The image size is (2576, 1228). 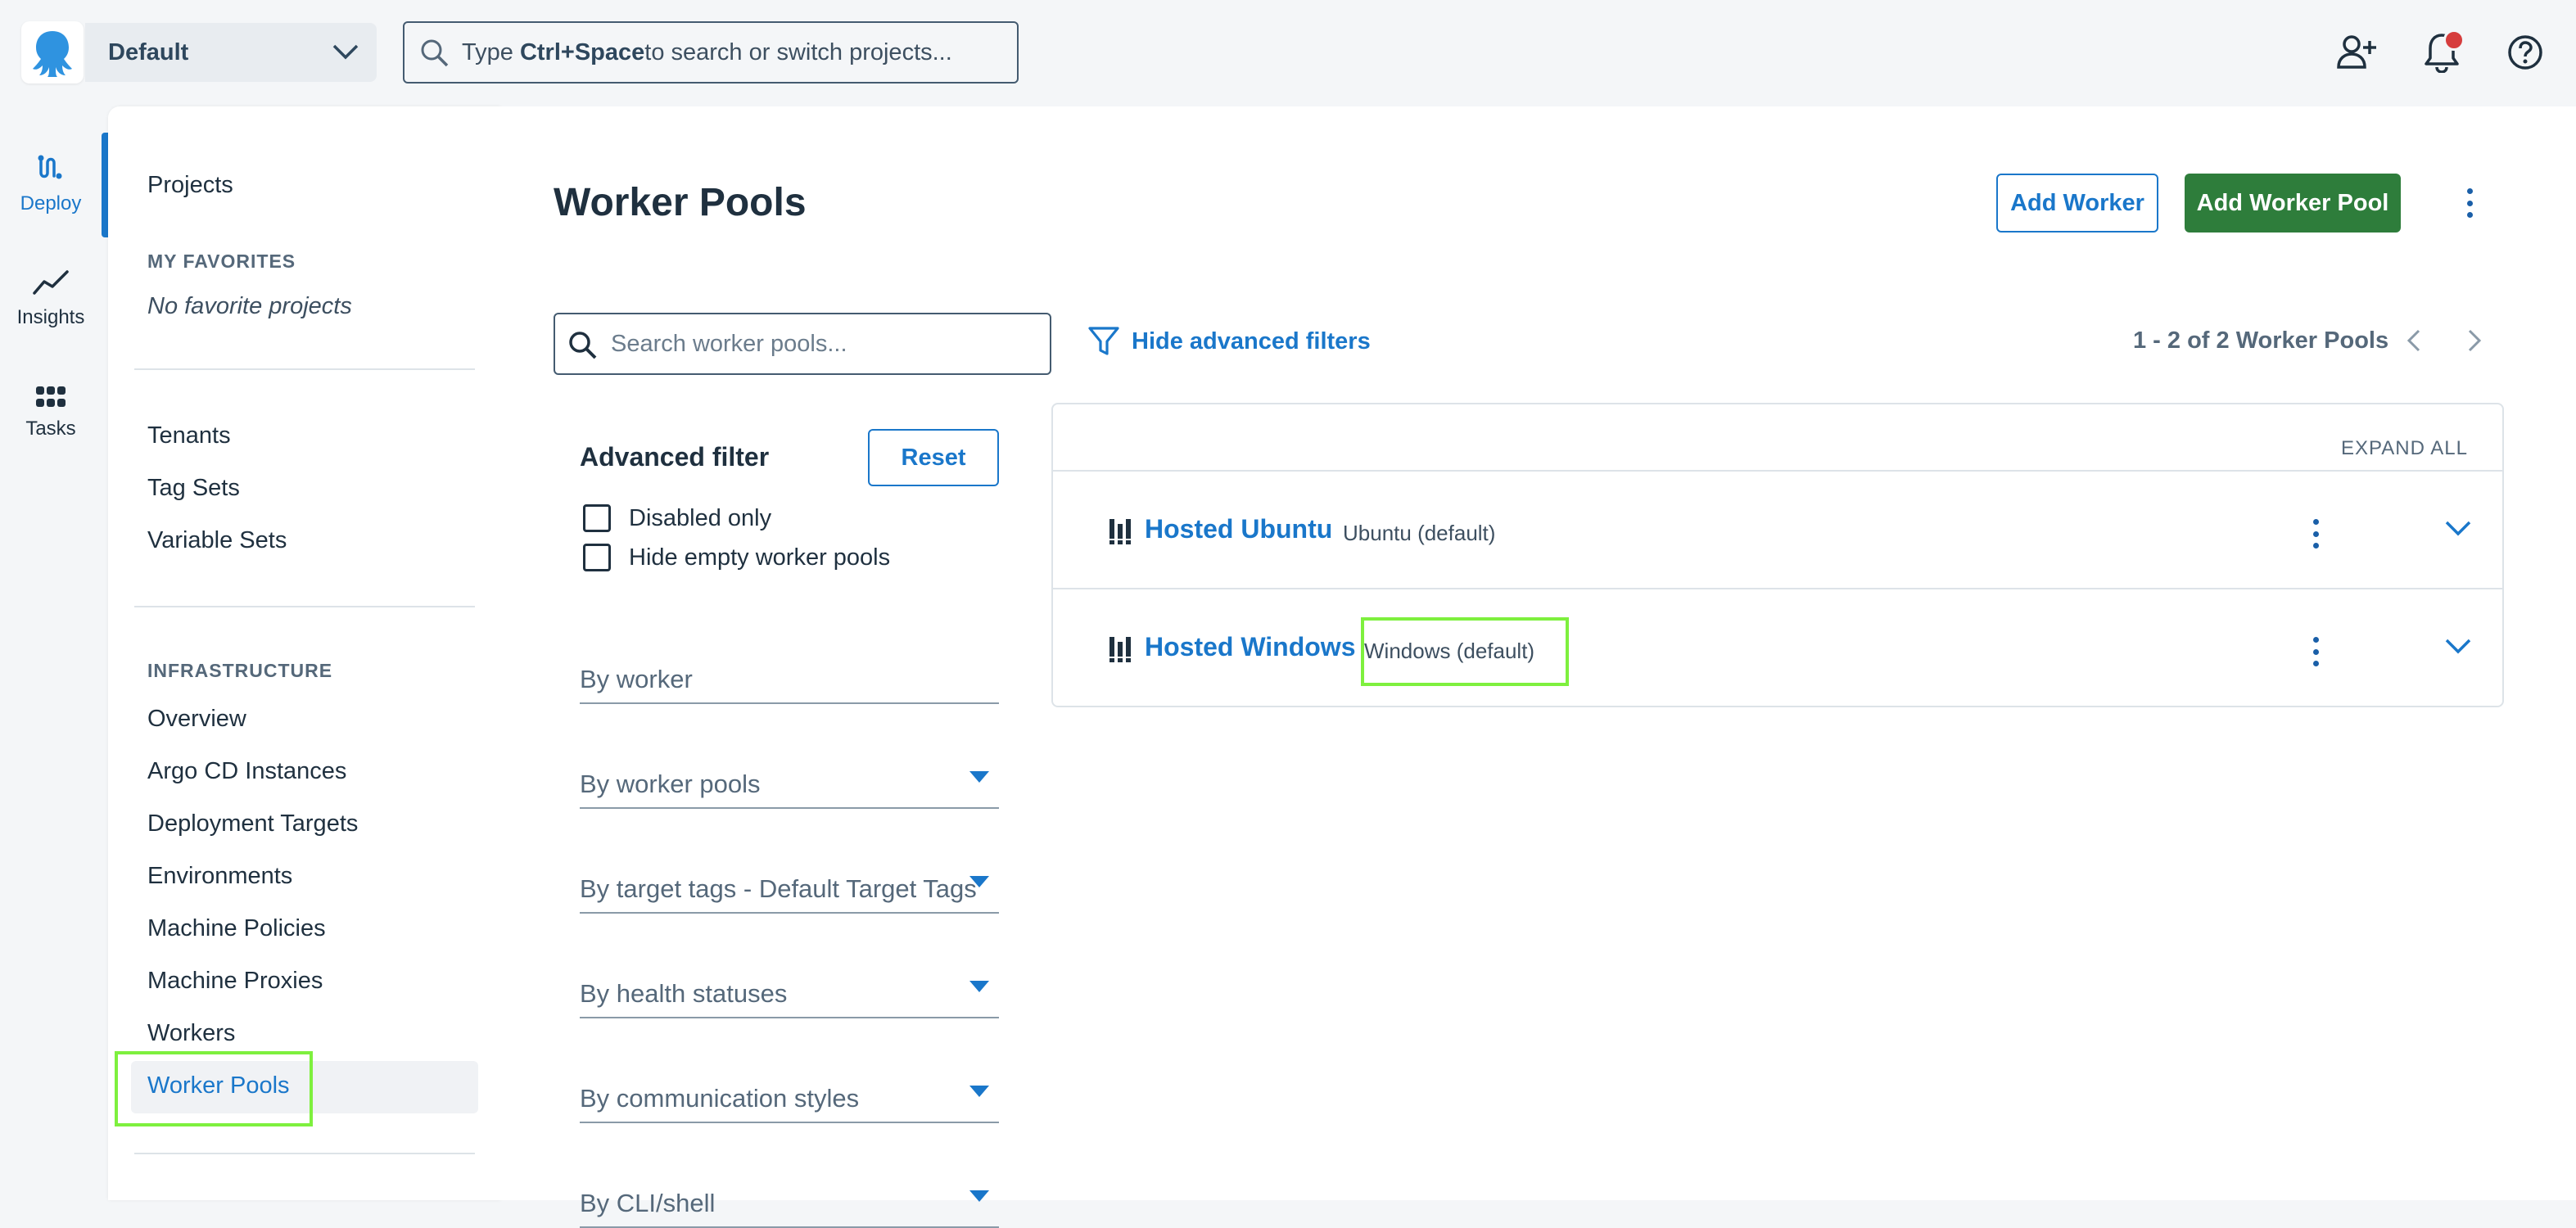 I want to click on by-worker-placeholder: By worker, so click(x=636, y=679).